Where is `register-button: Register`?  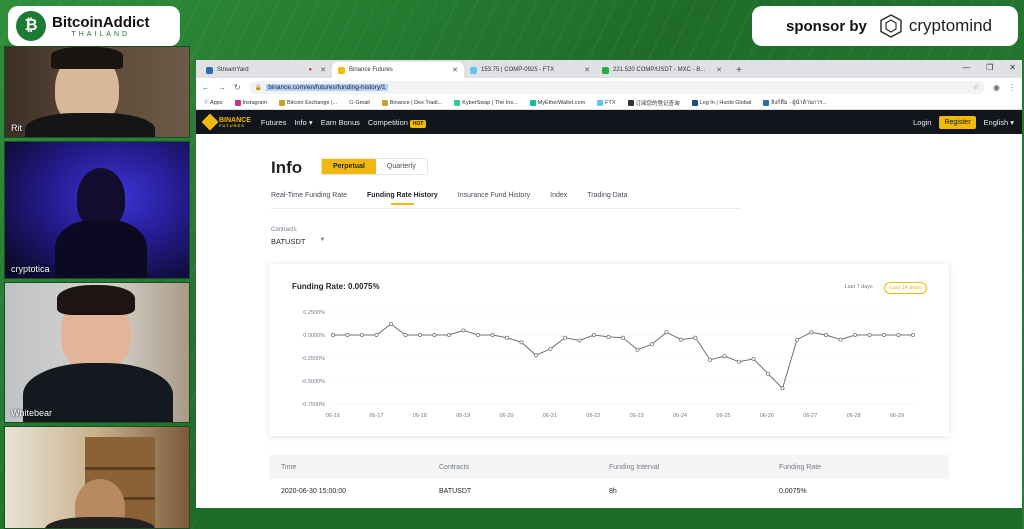 register-button: Register is located at coordinates (957, 122).